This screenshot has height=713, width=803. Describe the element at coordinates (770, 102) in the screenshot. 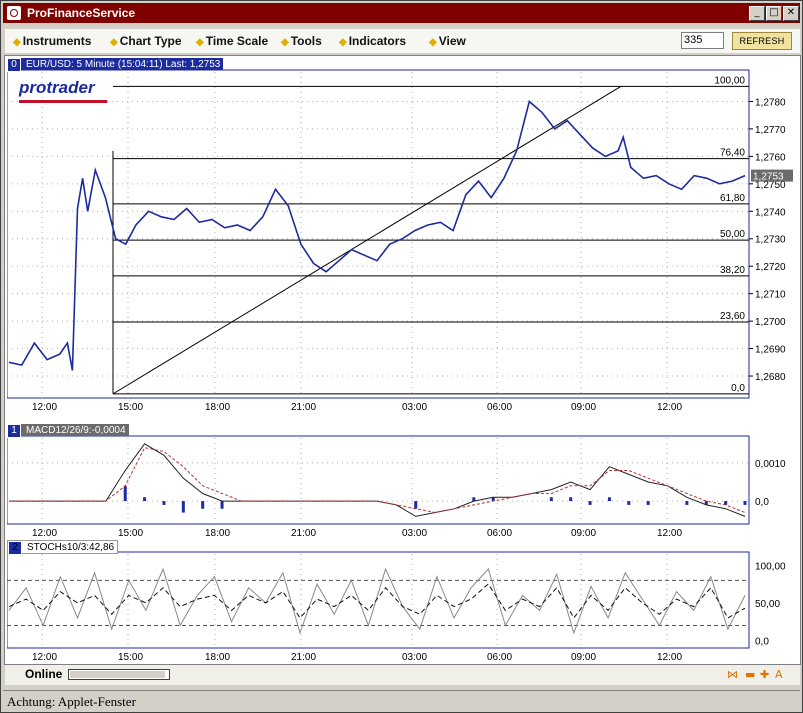

I see `y-tick-label: 1,2780` at that location.